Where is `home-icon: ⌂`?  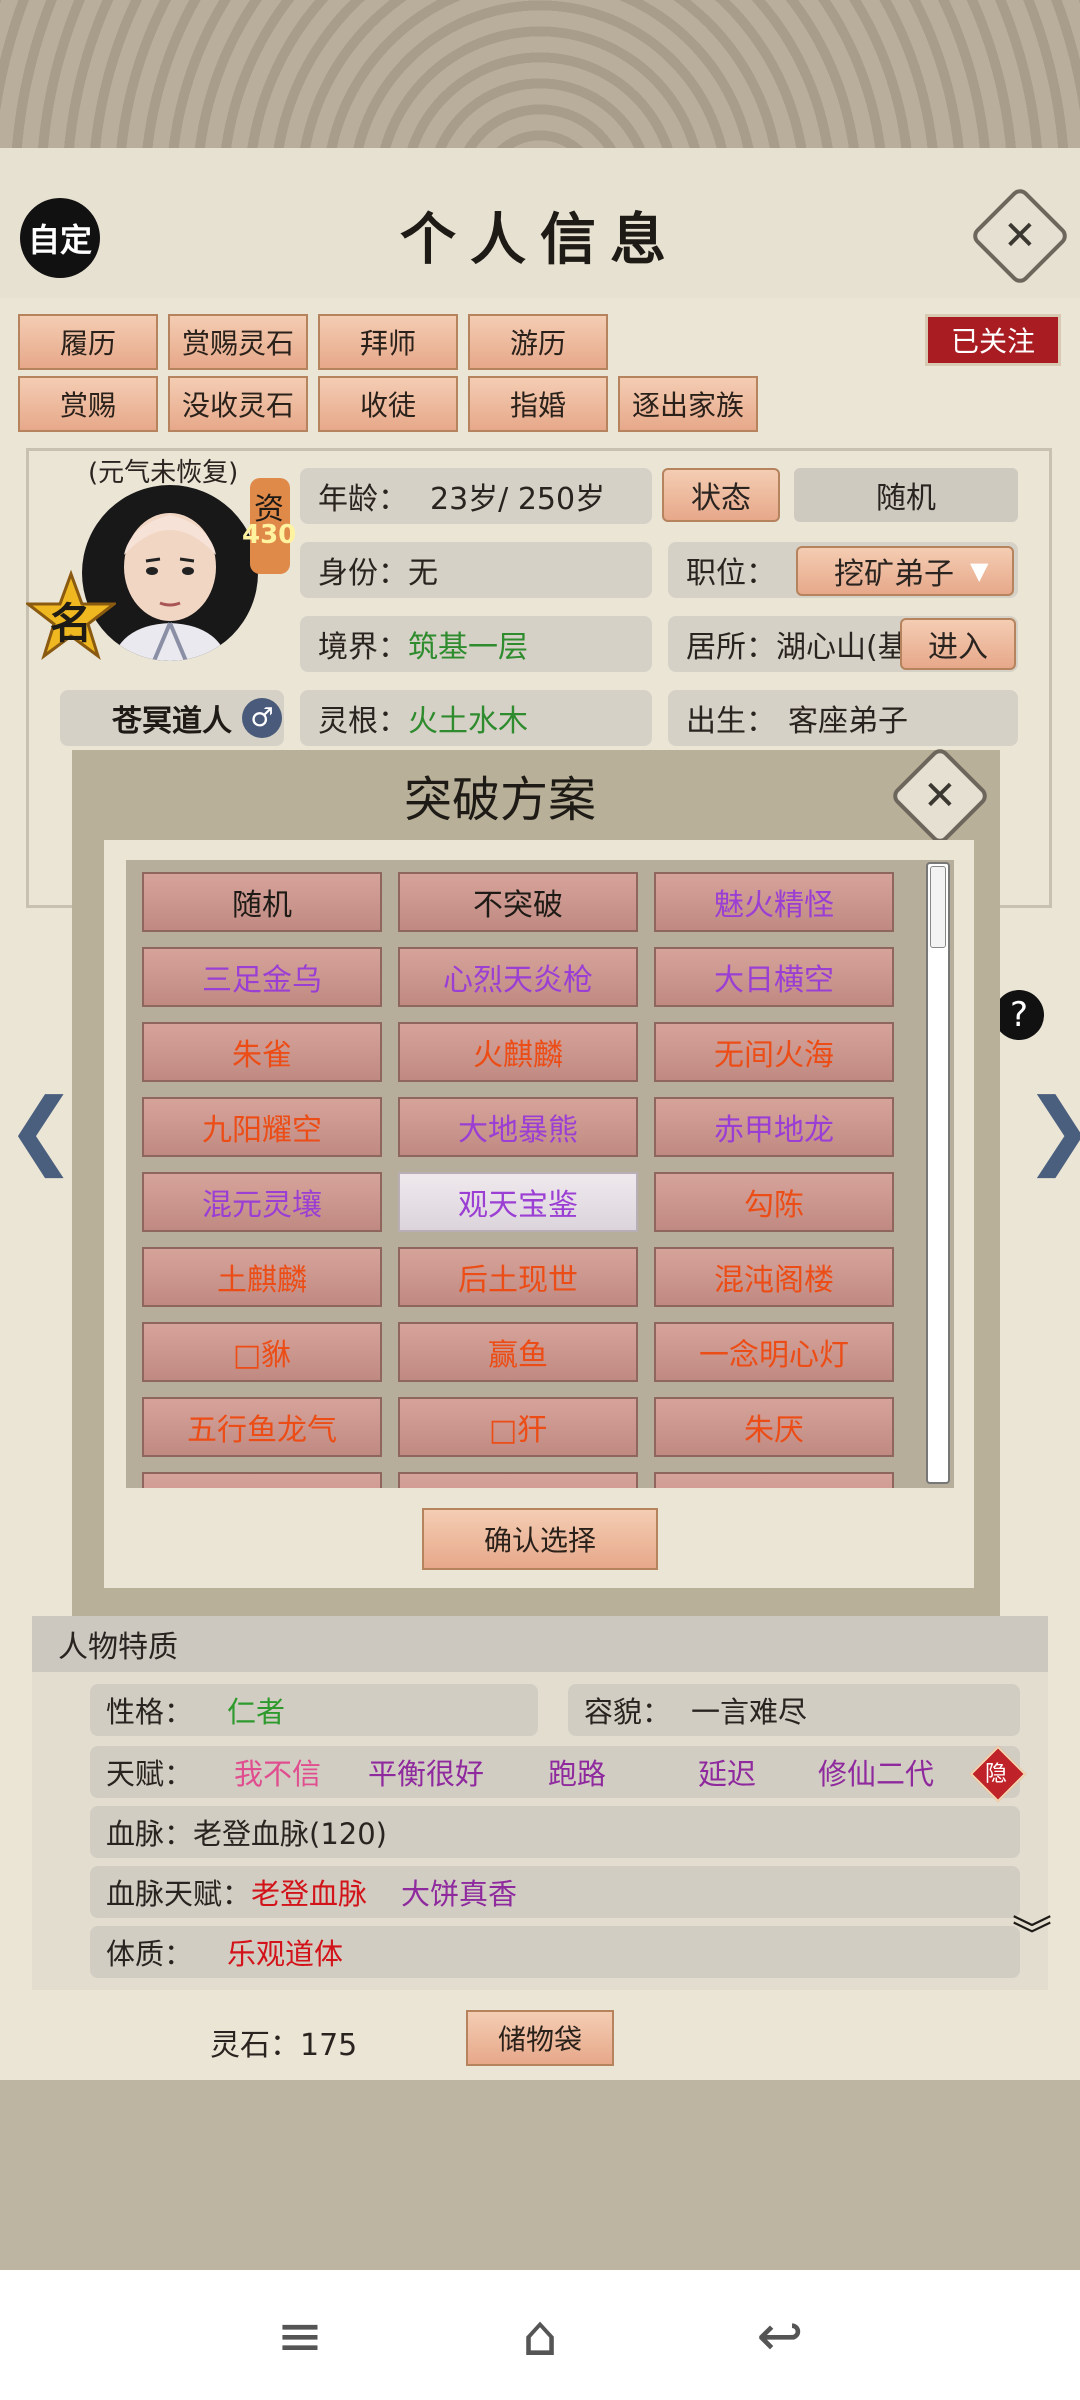 home-icon: ⌂ is located at coordinates (540, 2336).